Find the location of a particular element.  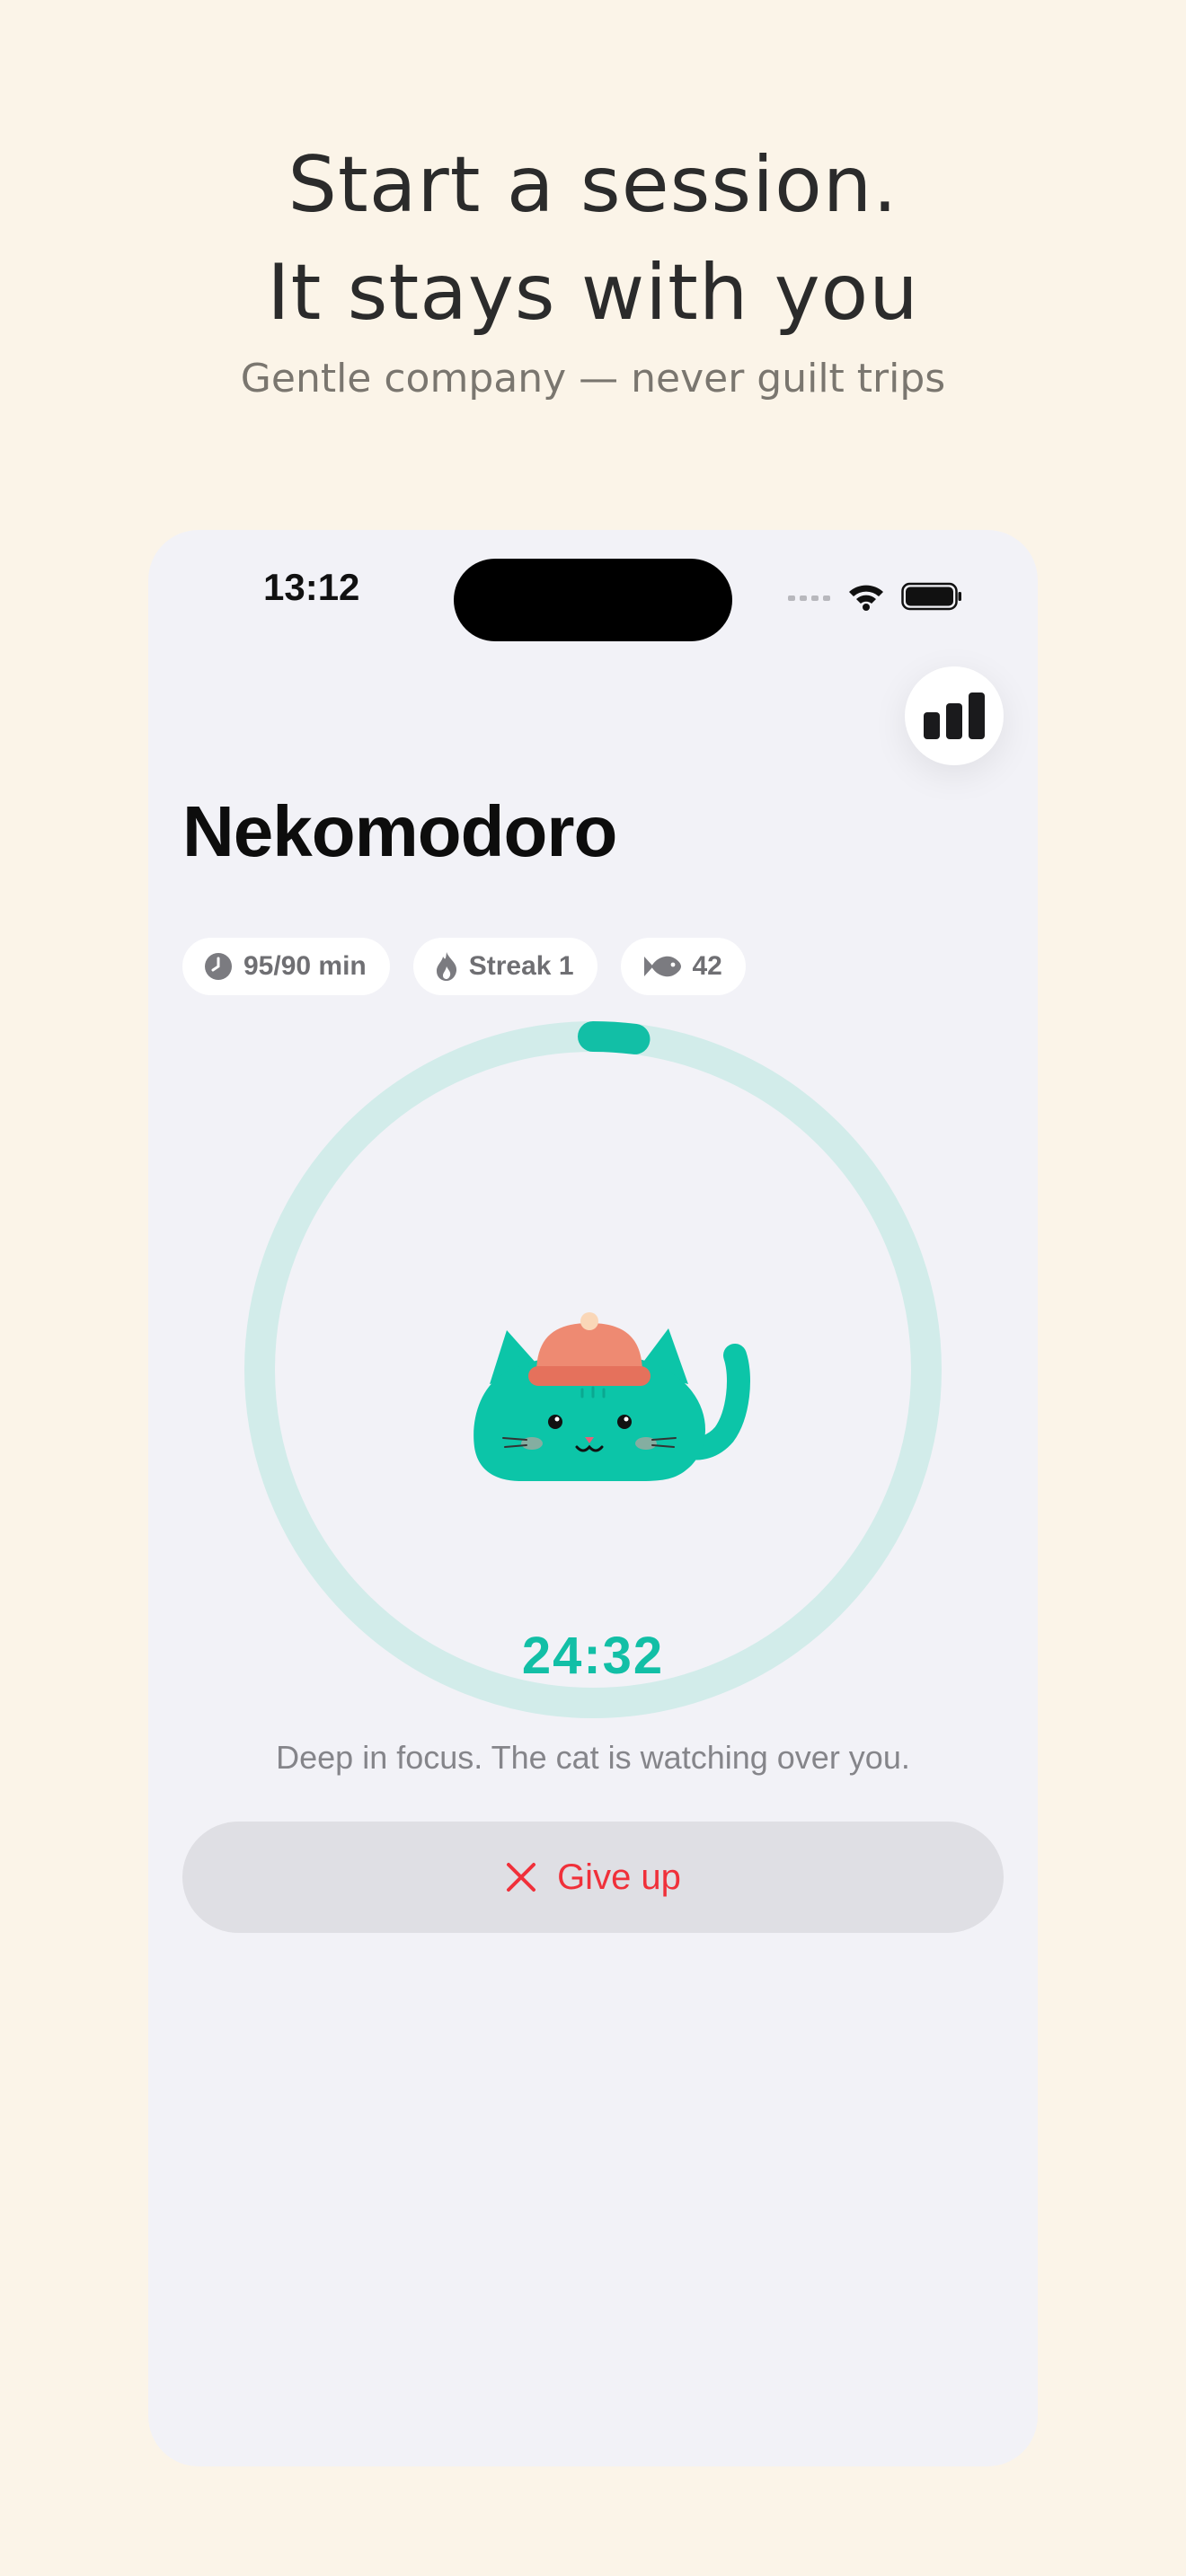

promo-headline-line1: Start a session. is located at coordinates (593, 185).